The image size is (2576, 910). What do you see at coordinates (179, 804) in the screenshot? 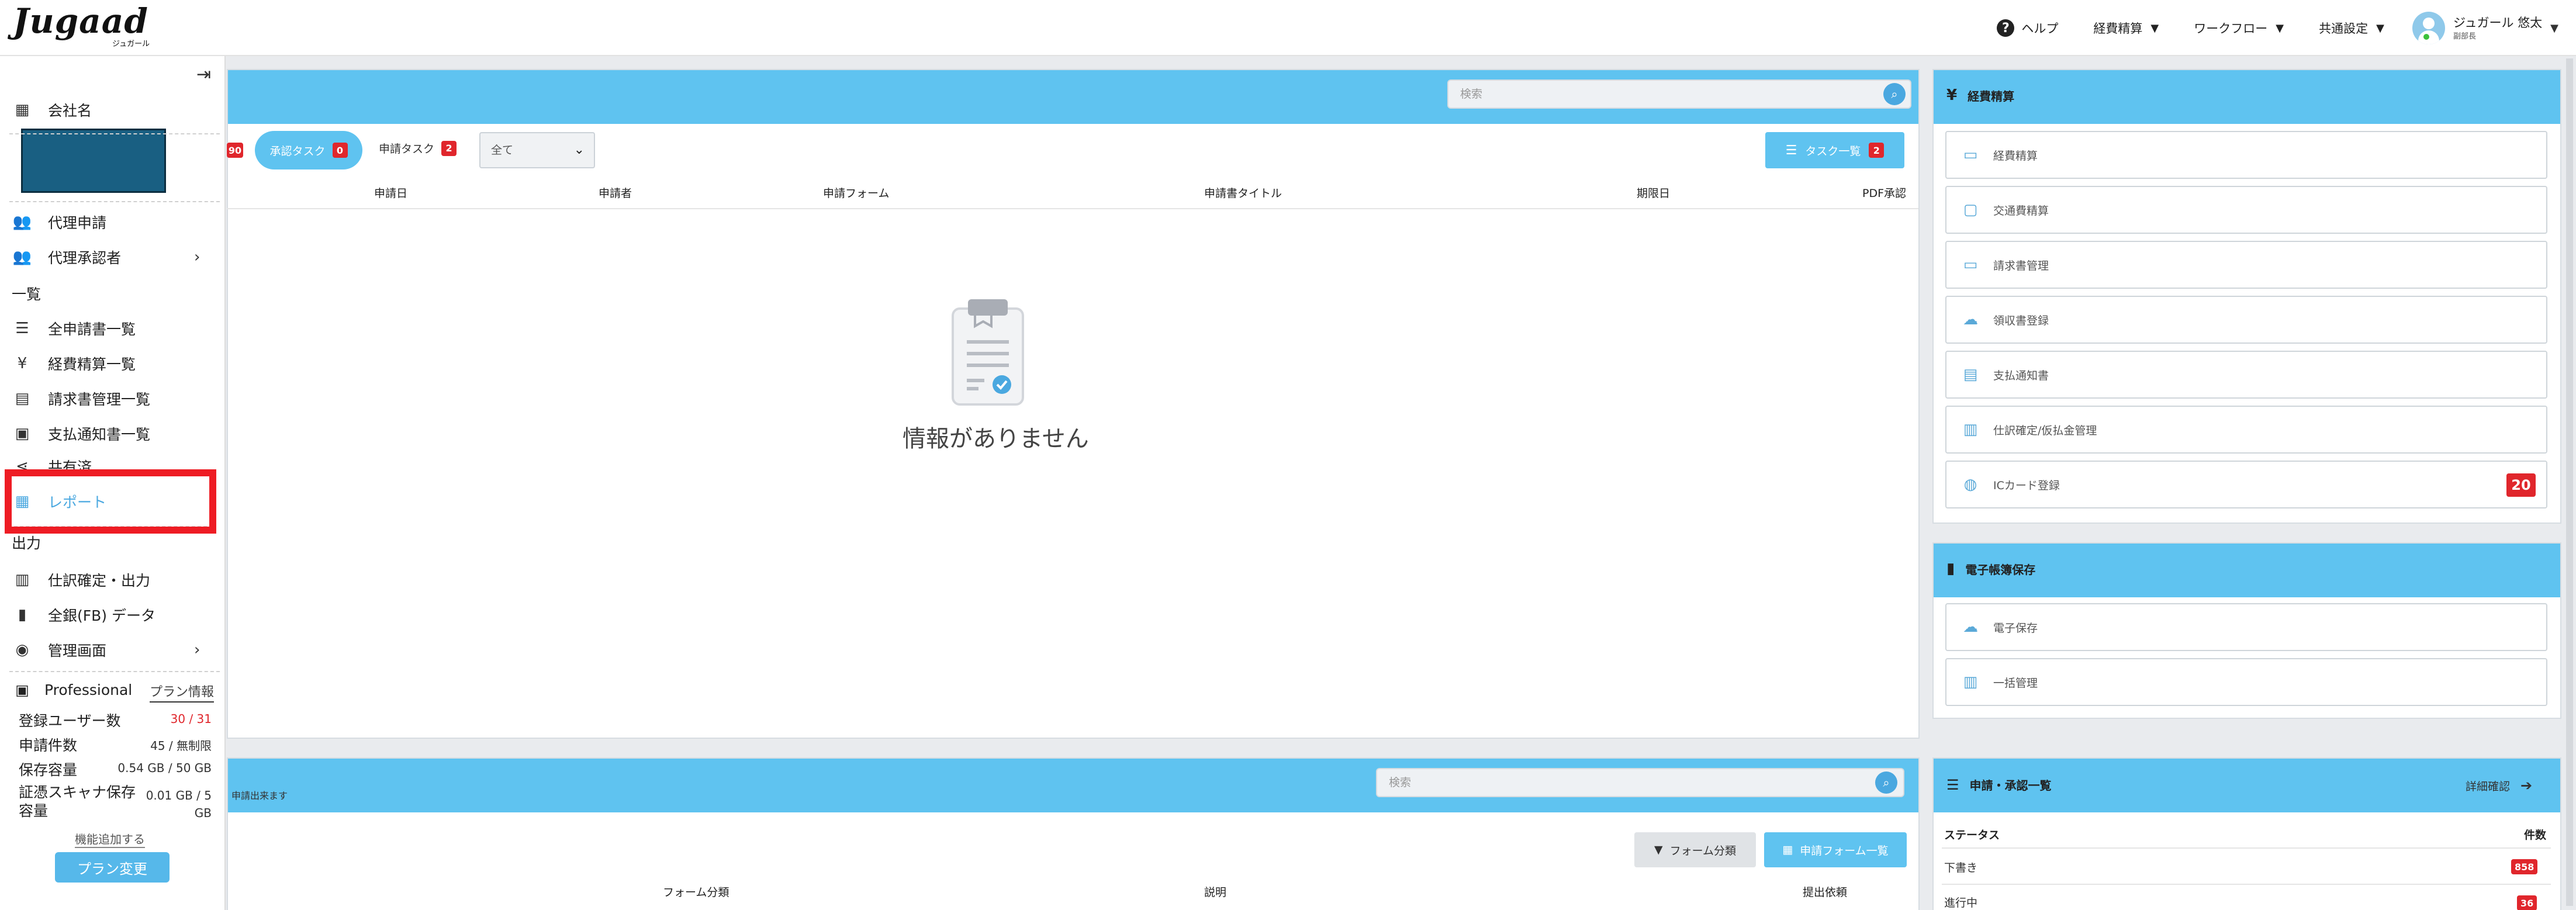
I see `stat-scanner-value: 0.01 GB / 5 GB` at bounding box center [179, 804].